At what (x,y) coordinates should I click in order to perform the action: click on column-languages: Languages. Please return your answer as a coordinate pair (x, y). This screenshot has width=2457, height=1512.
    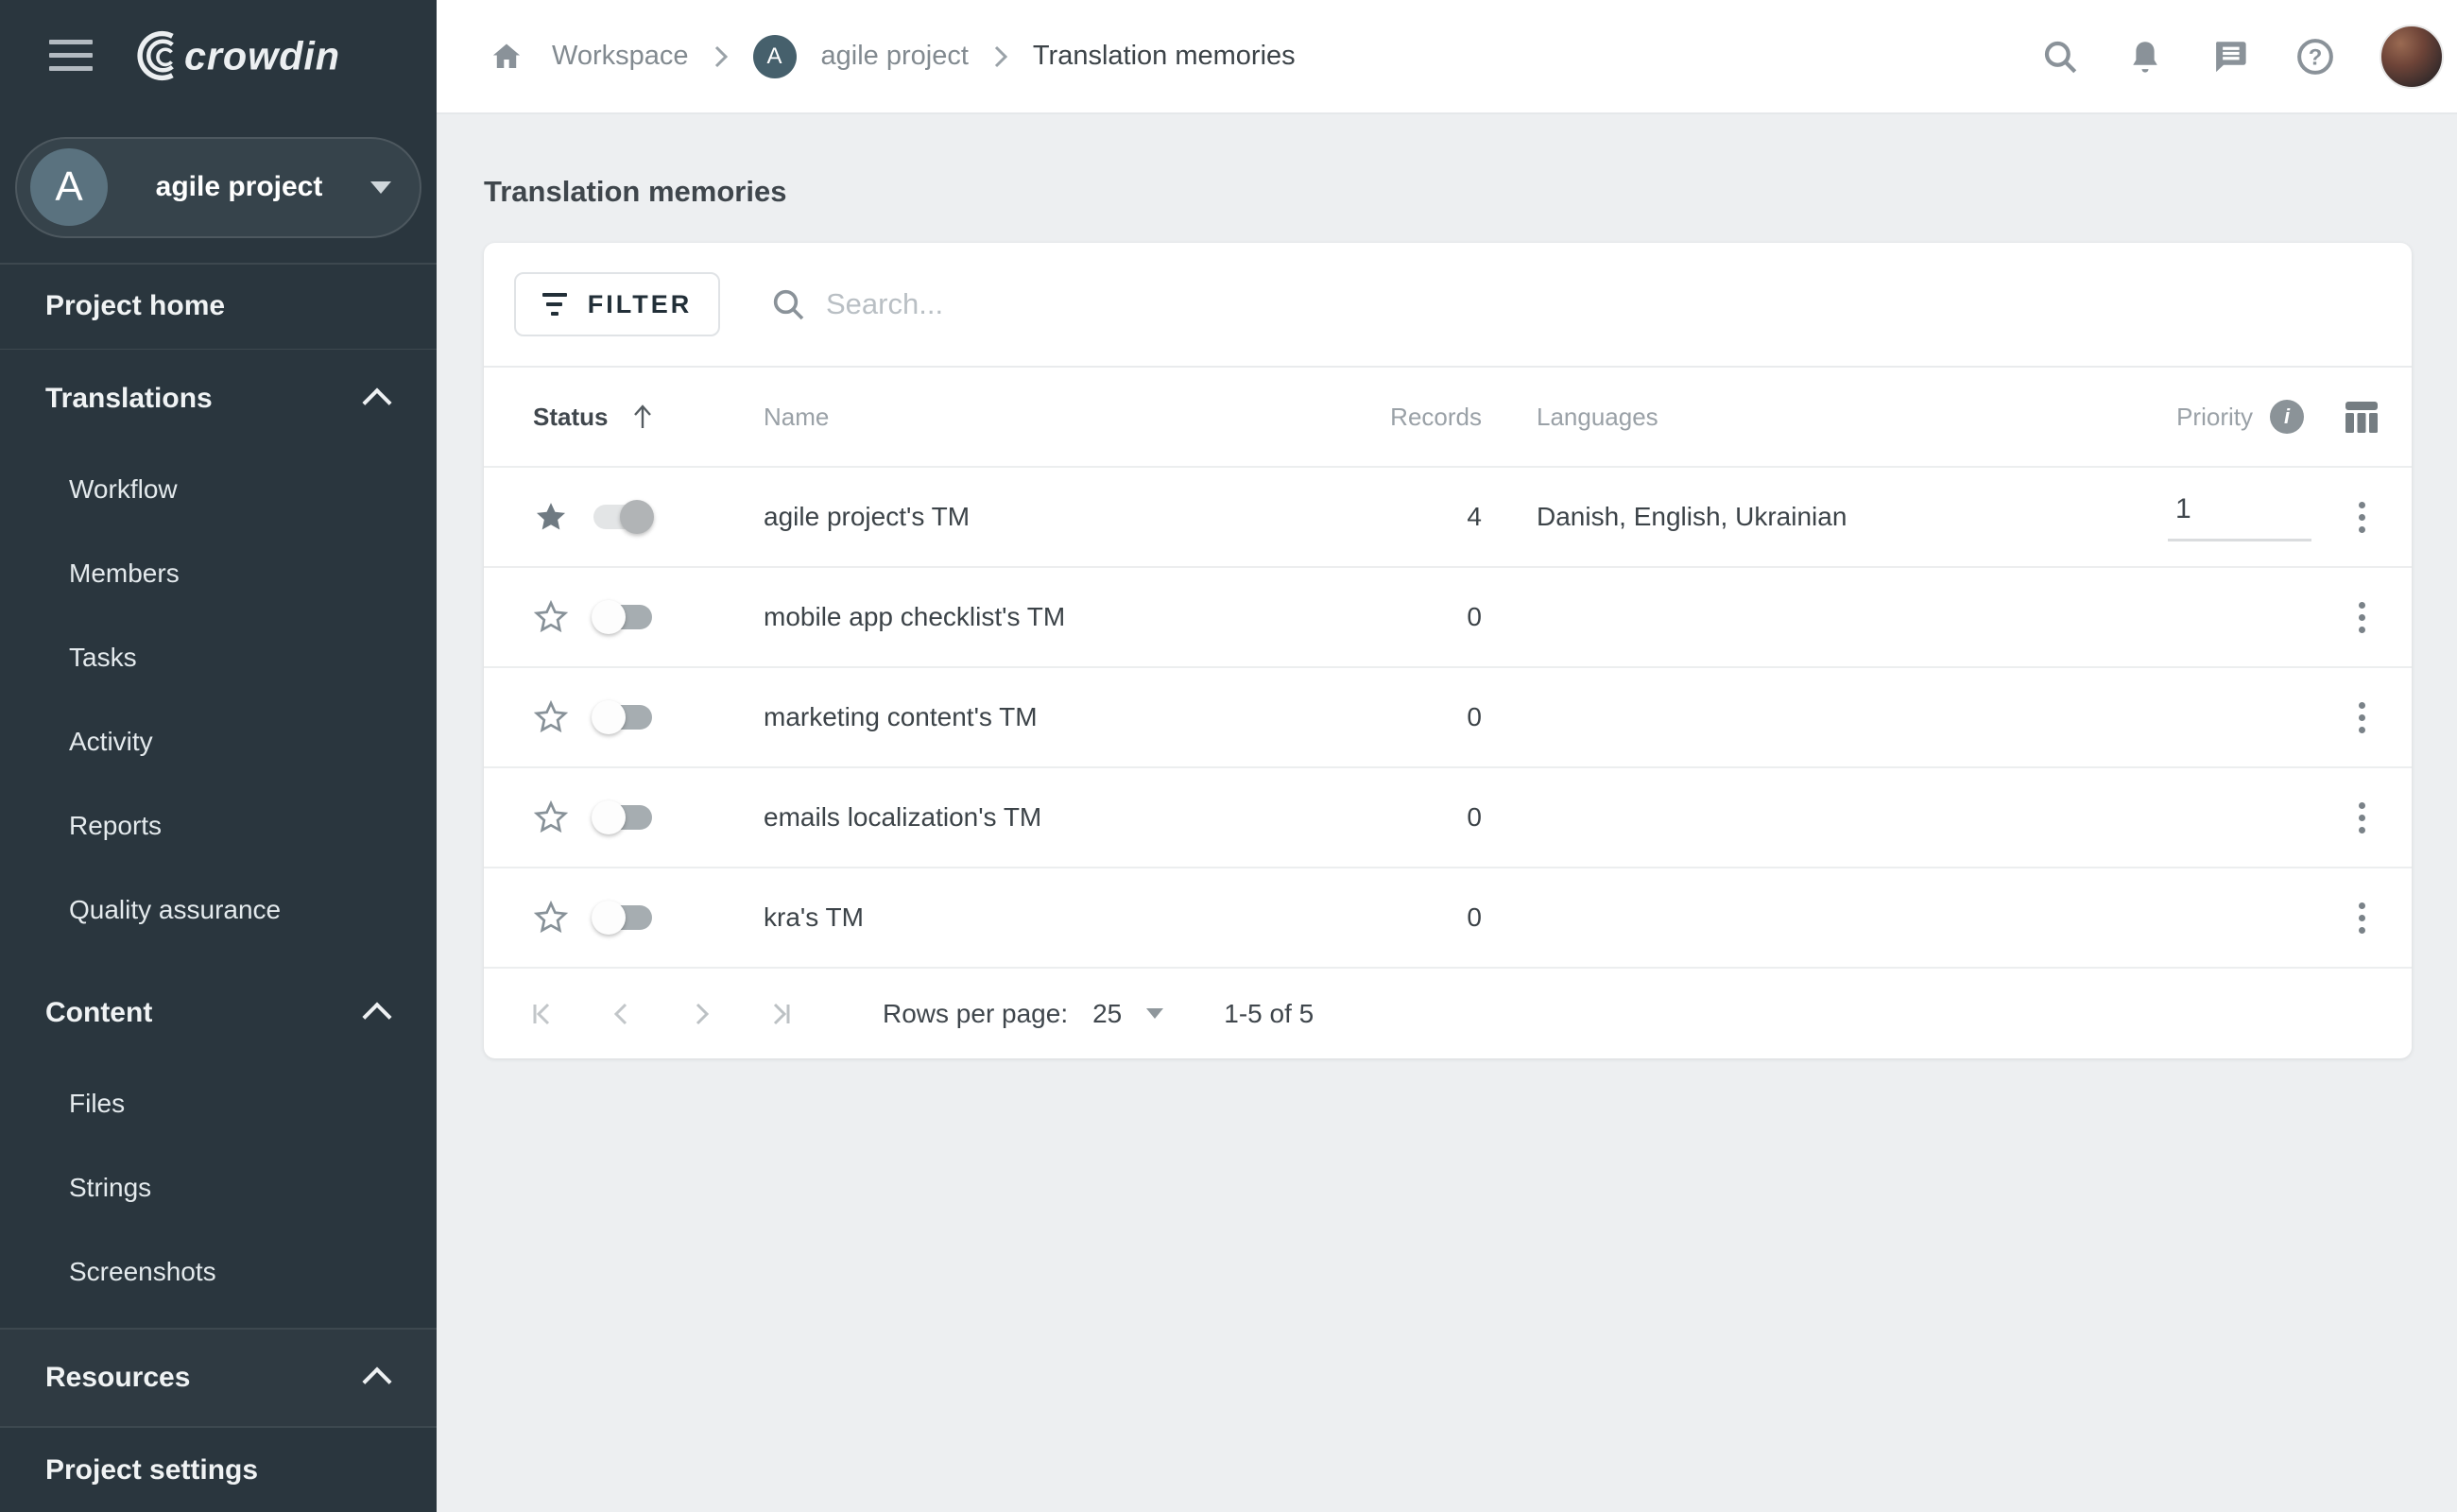
    Looking at the image, I should click on (1759, 417).